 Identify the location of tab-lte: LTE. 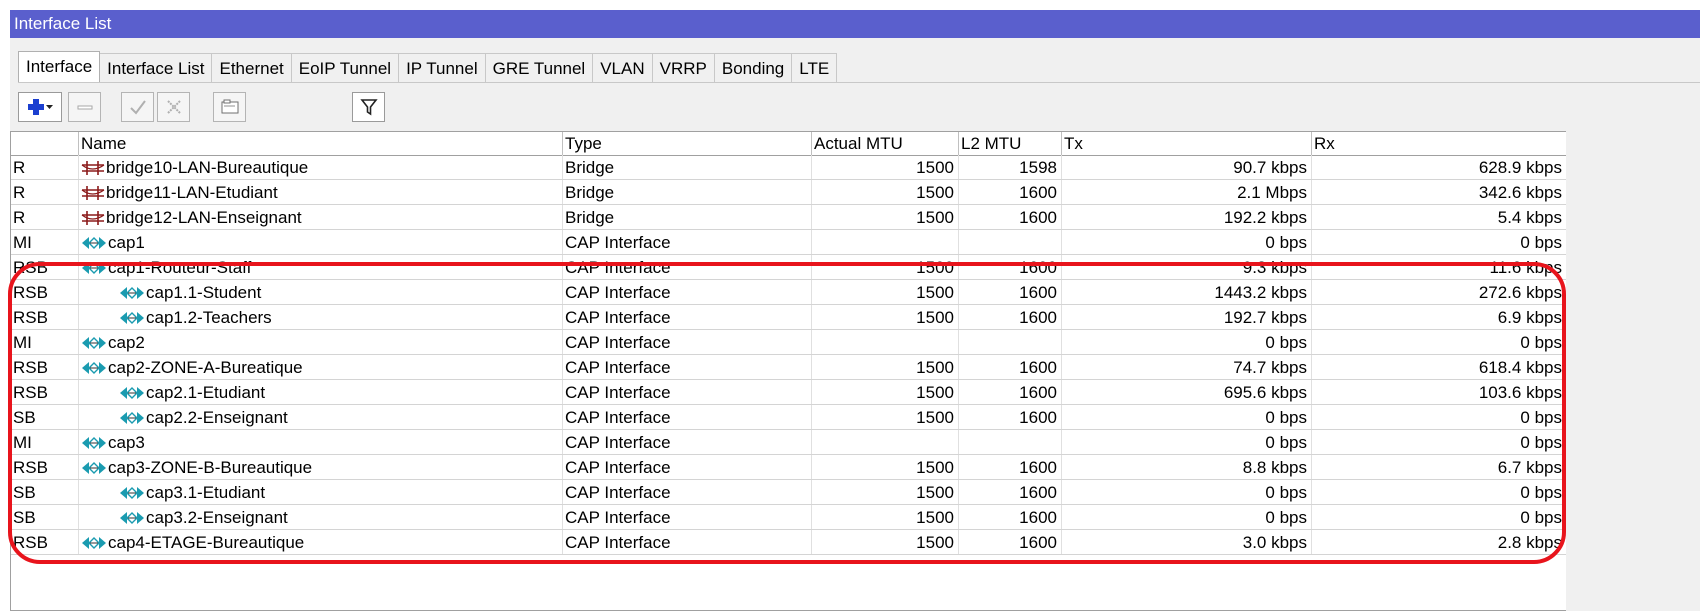
(814, 67).